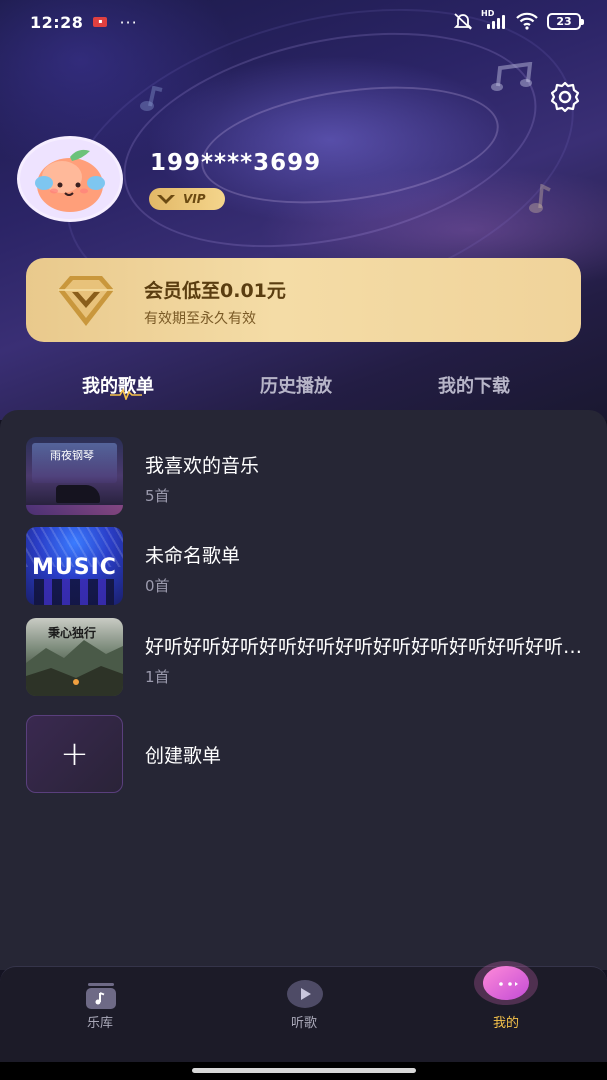  What do you see at coordinates (157, 496) in the screenshot?
I see `playlist-count: 5首` at bounding box center [157, 496].